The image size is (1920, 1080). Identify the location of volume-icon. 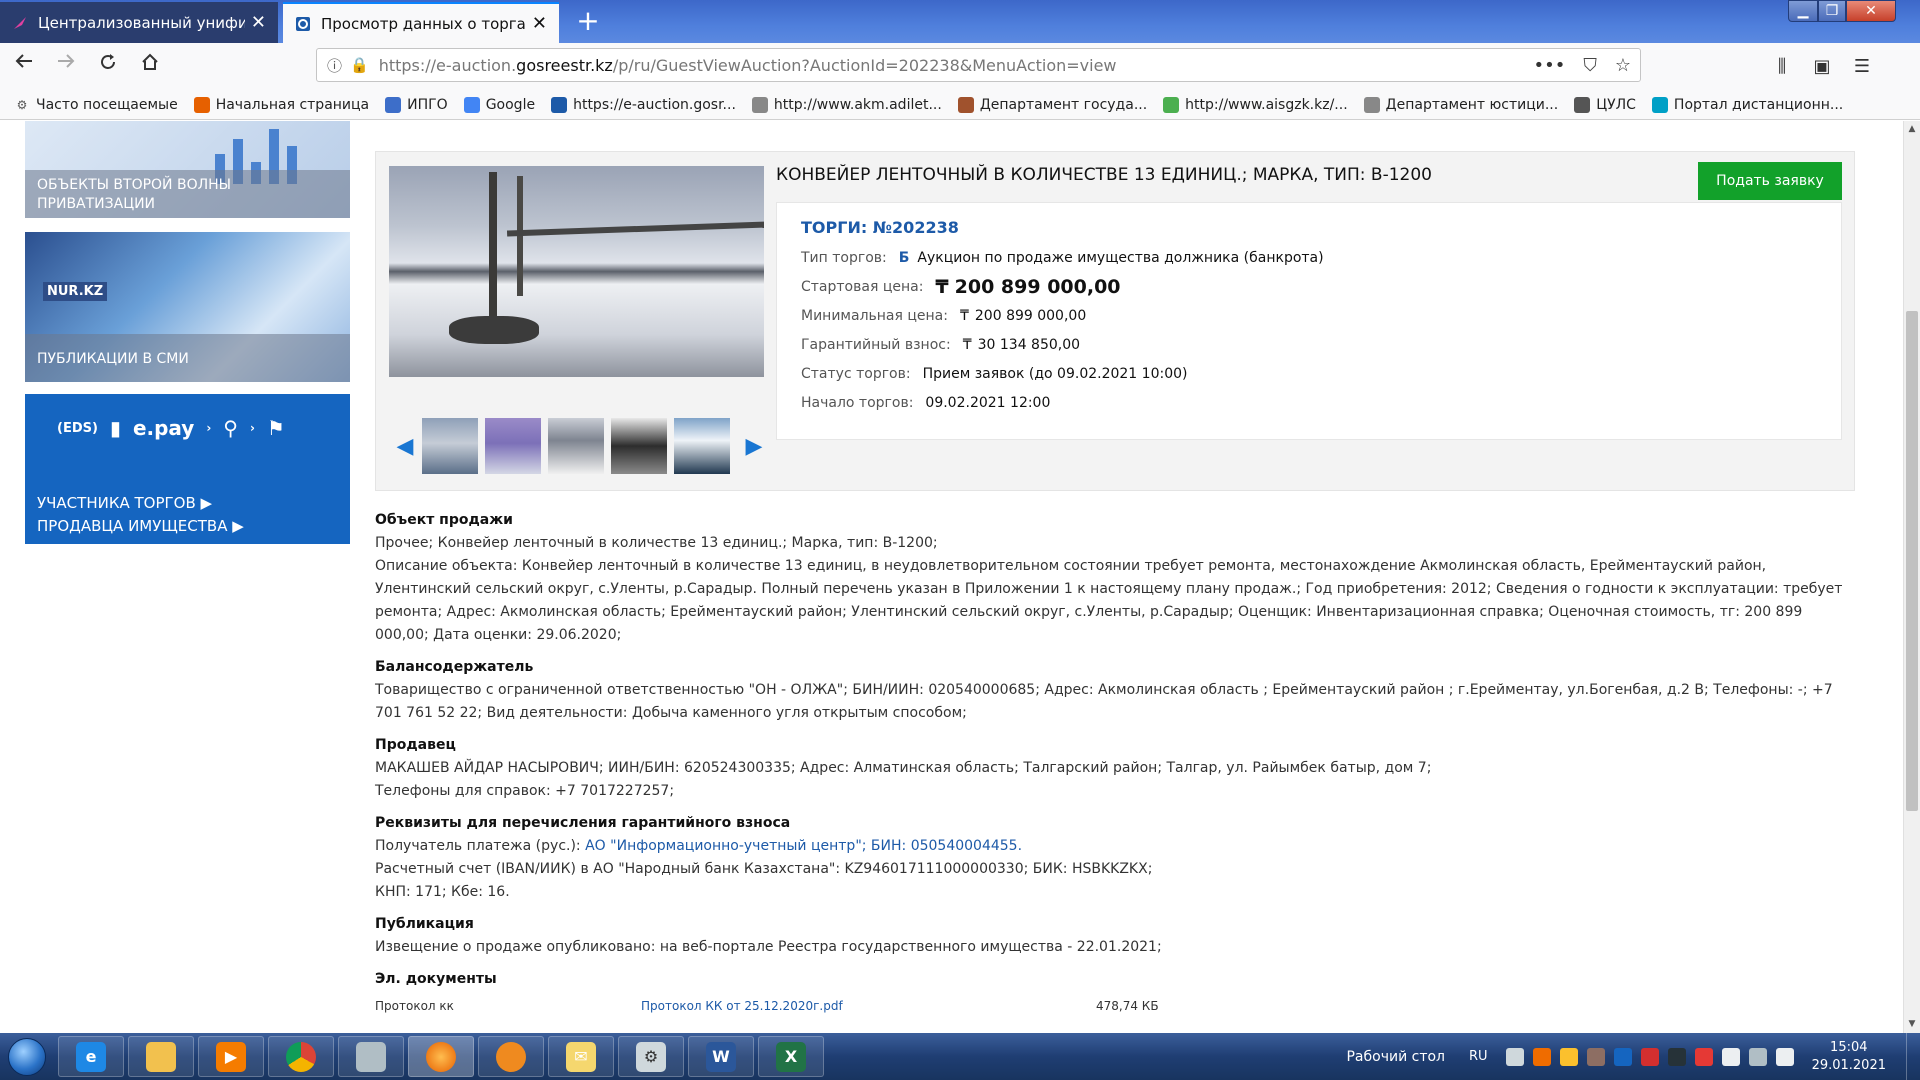
(1784, 1056).